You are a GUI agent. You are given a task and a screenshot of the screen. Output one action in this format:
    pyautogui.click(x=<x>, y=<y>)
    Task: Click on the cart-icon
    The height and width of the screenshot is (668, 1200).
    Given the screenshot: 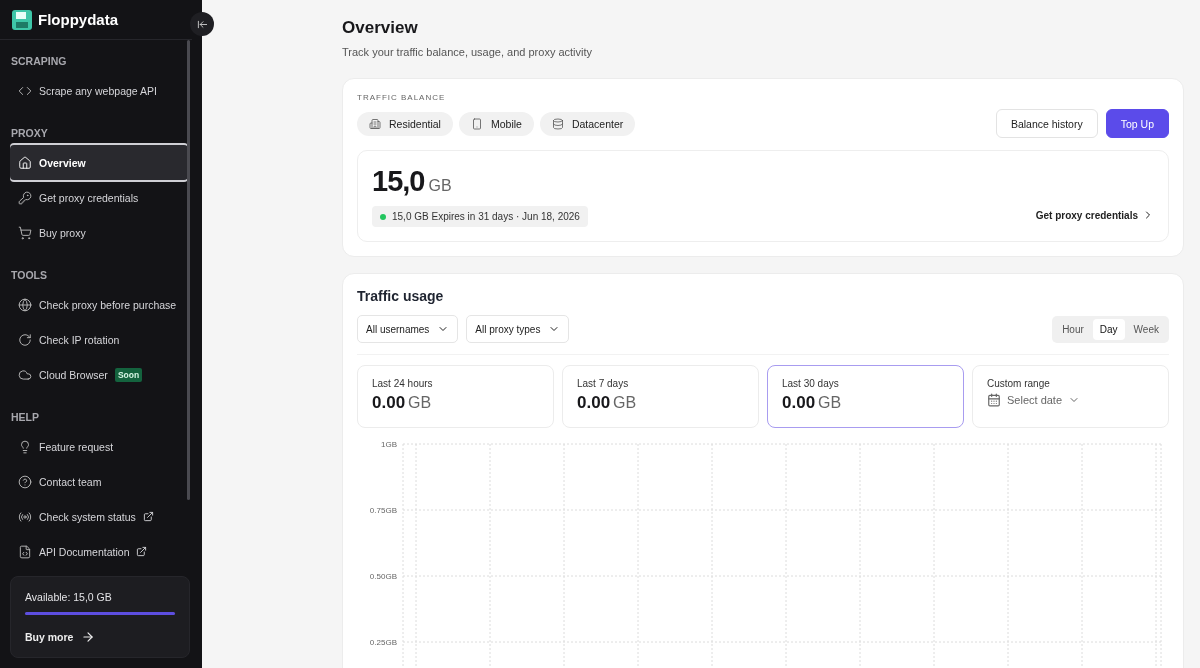 What is the action you would take?
    pyautogui.click(x=25, y=232)
    